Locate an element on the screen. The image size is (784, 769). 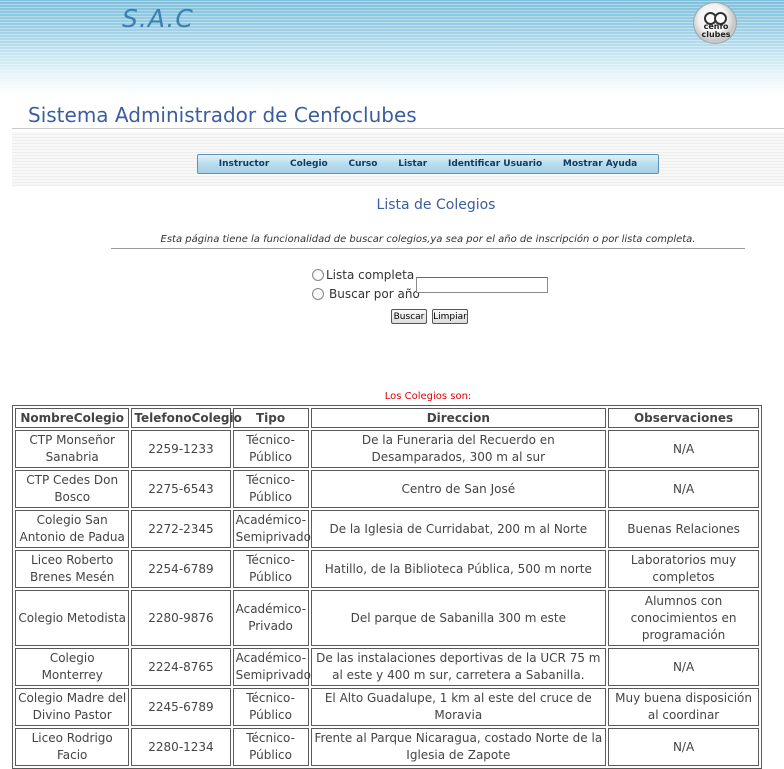
column-header-nombre: NombreColegio is located at coordinates (72, 418).